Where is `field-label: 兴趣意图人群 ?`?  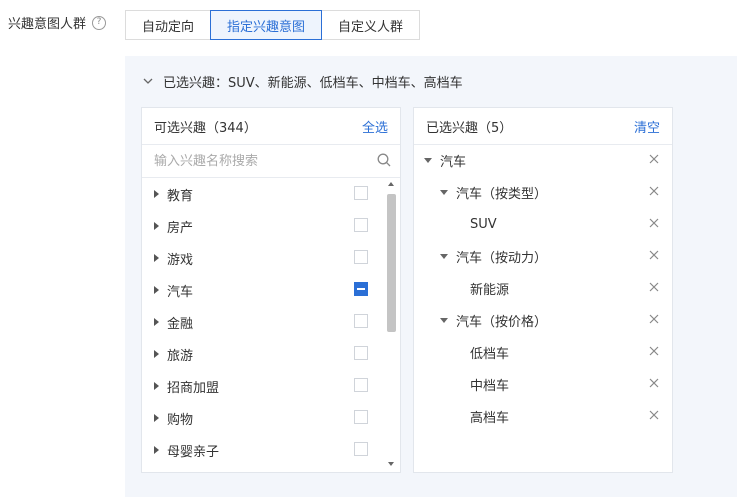
field-label: 兴趣意图人群 ? is located at coordinates (57, 22).